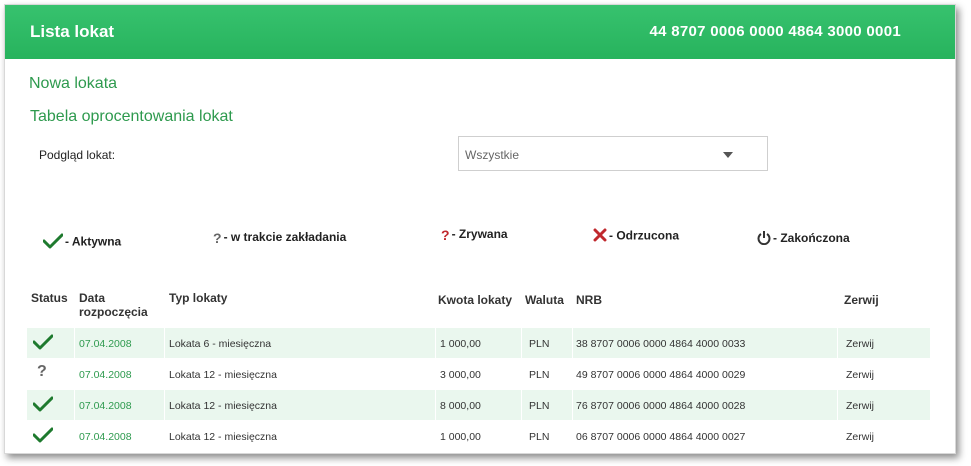 This screenshot has height=466, width=971. I want to click on col-header-status: Status, so click(49, 298).